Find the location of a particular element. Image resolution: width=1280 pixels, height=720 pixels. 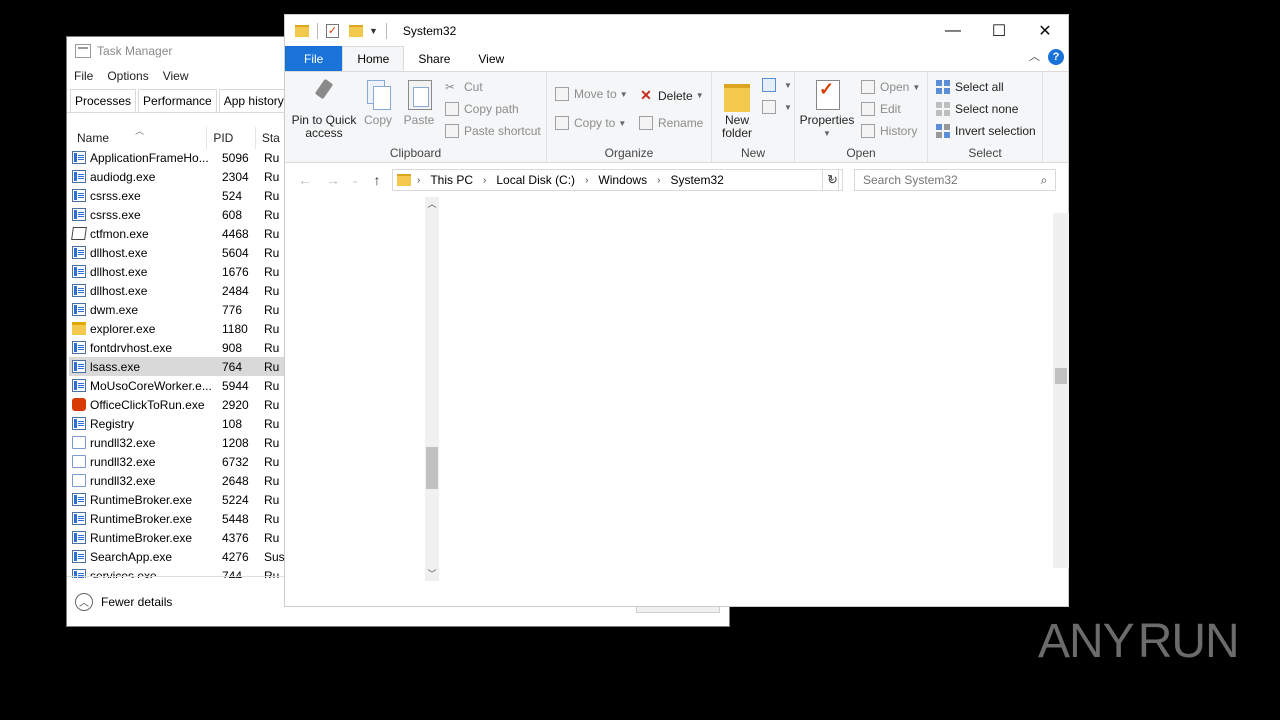

process-row: OfficeClickToRun.exe 2920 Ru is located at coordinates (177, 404).